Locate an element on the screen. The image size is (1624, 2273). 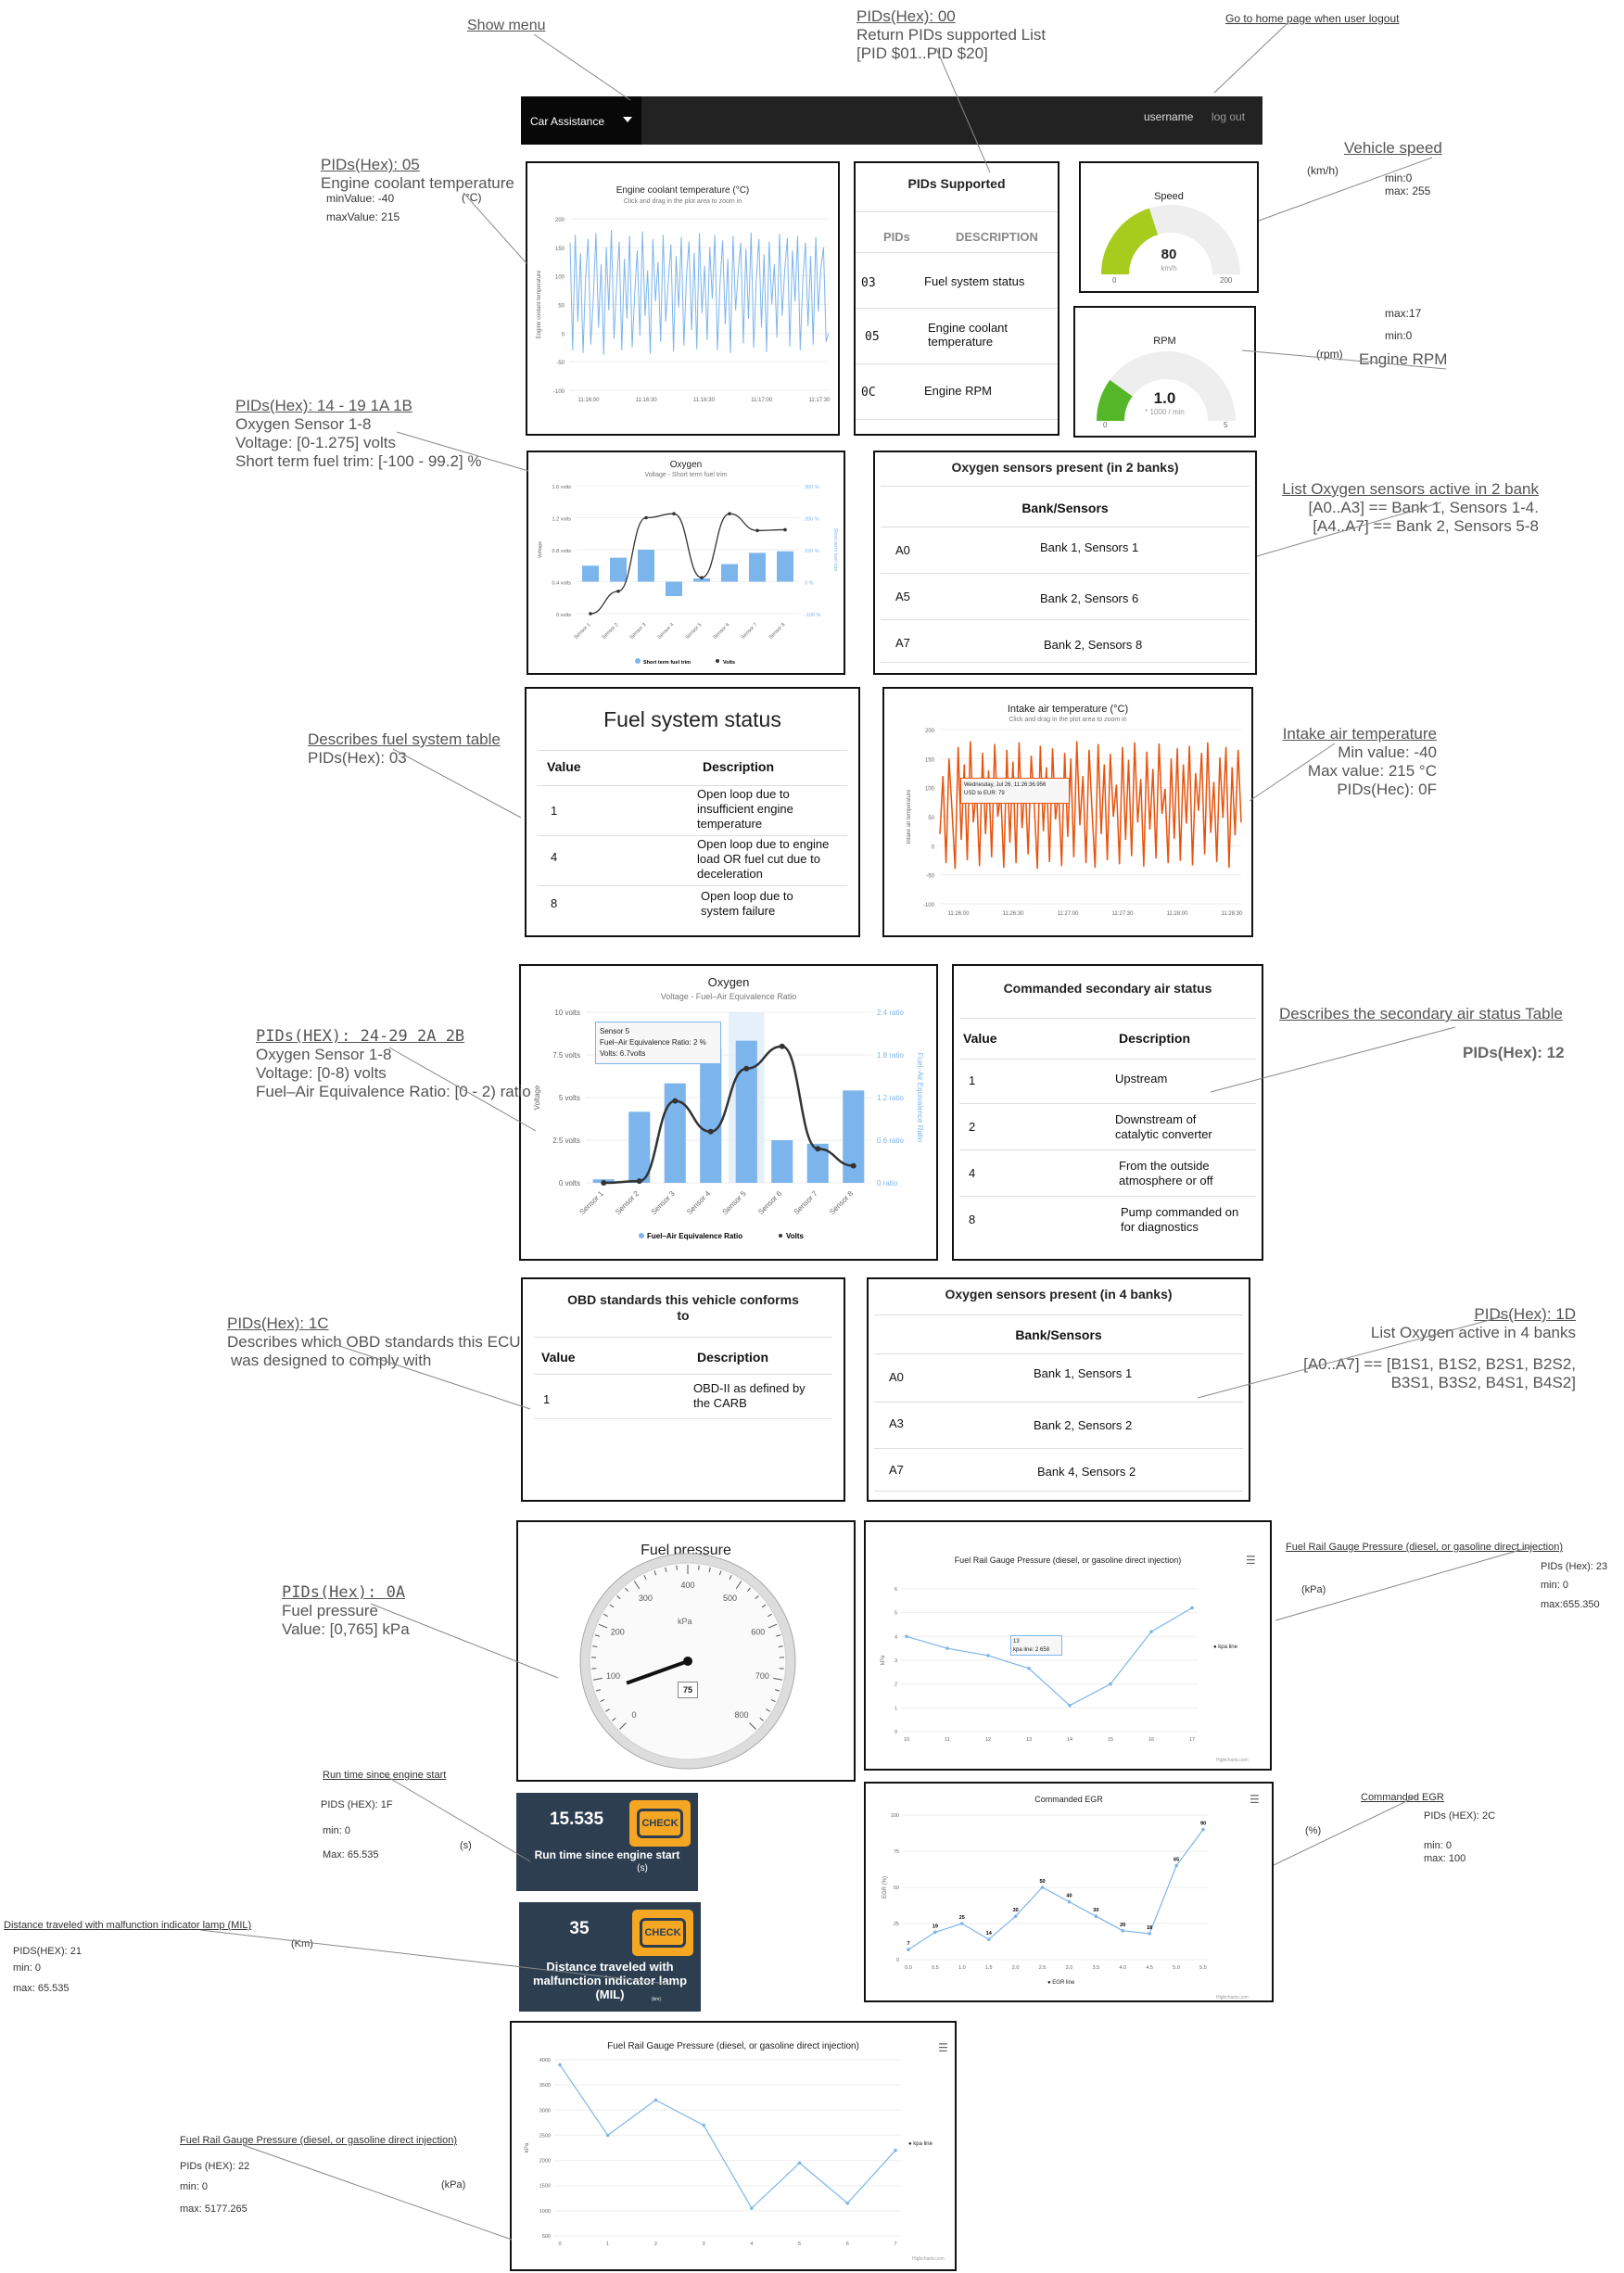
o2-2banks-row3-desc: Bank 2, Sensors 8 is located at coordinates (1093, 645).